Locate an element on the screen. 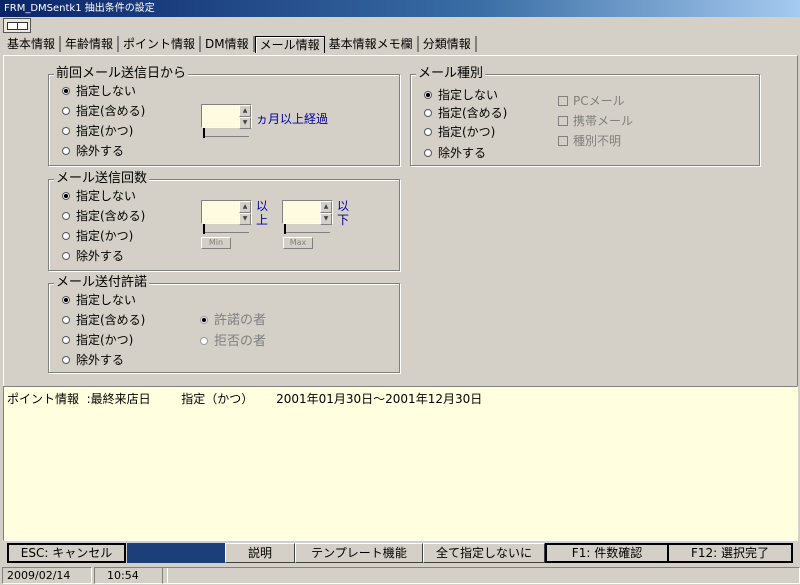 This screenshot has width=800, height=585. tab-basic-memo: 基本情報メモ欄 is located at coordinates (372, 44).